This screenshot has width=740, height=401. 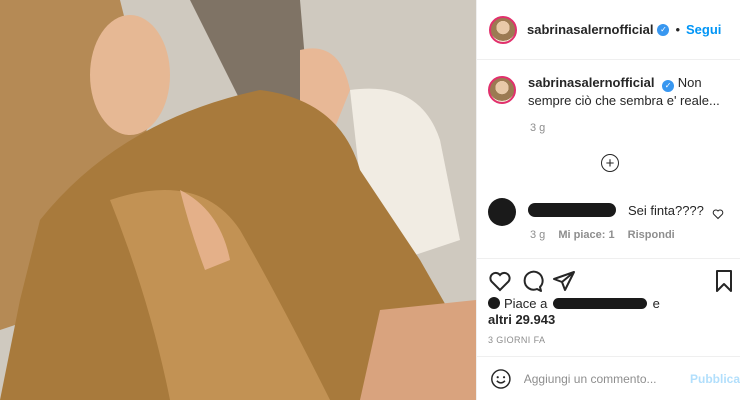 I want to click on comment-time: 3 g, so click(x=537, y=235).